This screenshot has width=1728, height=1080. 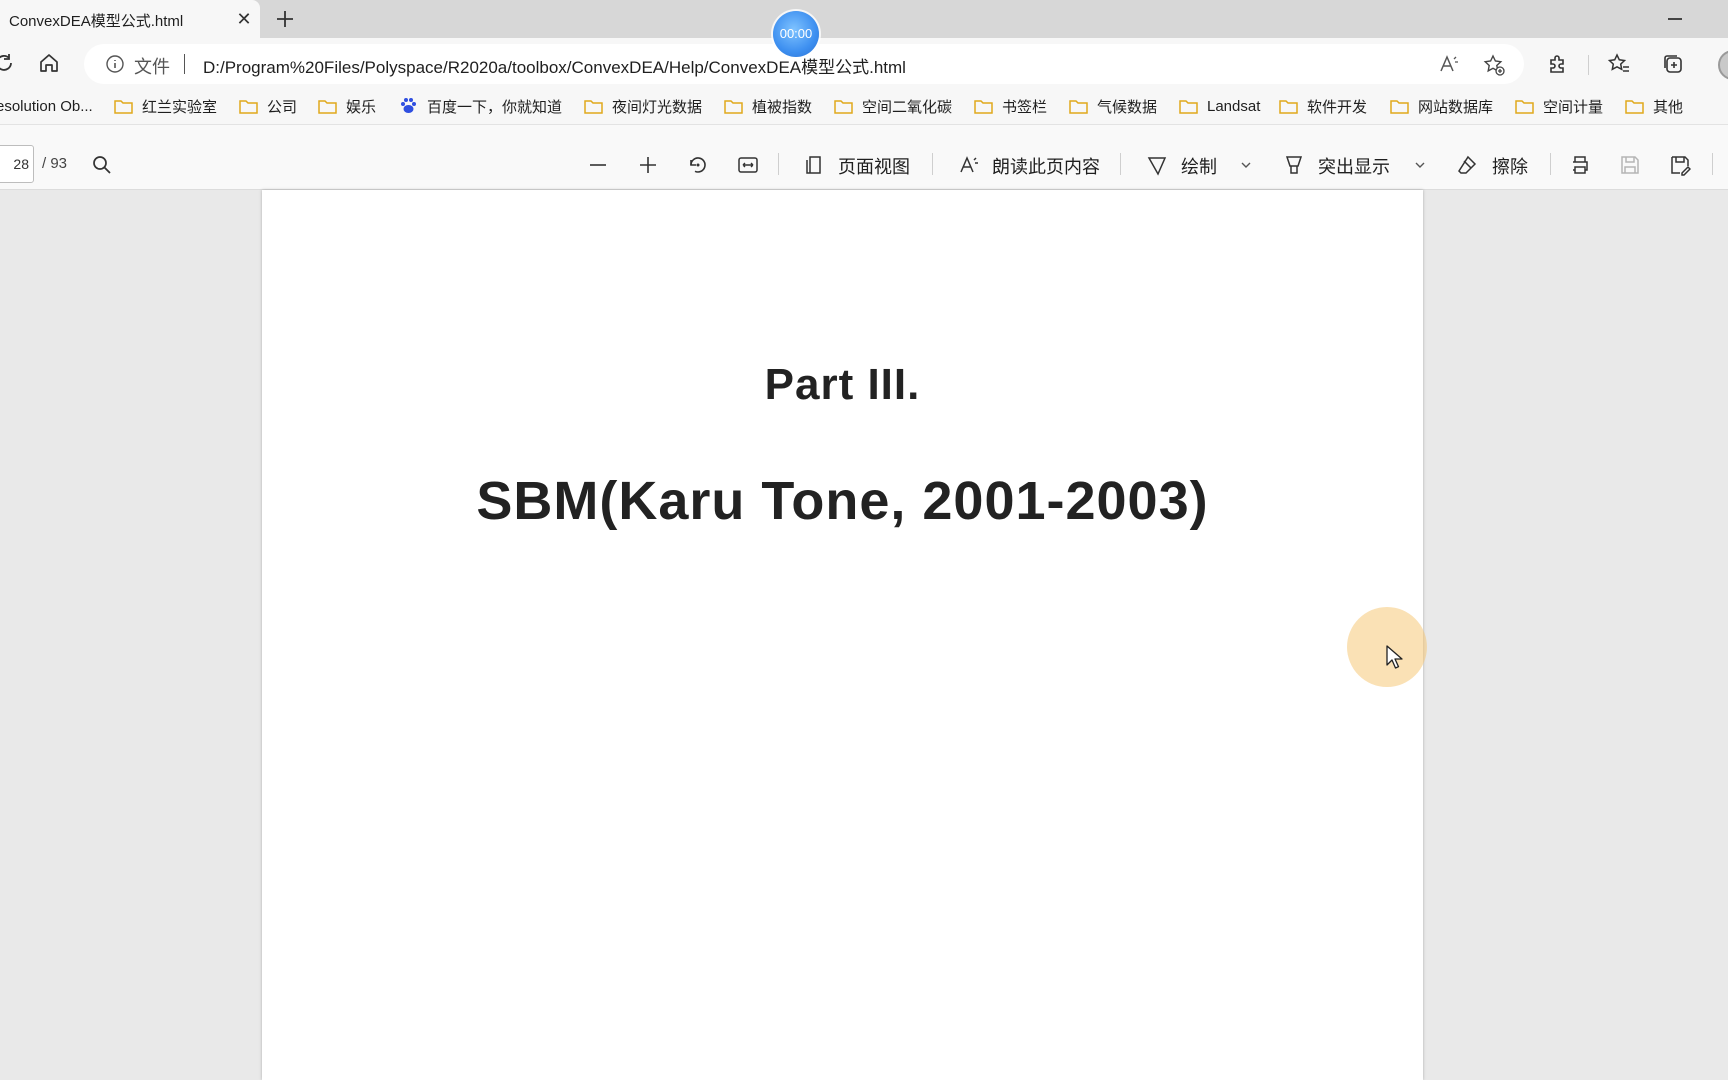 I want to click on minus-icon, so click(x=598, y=165).